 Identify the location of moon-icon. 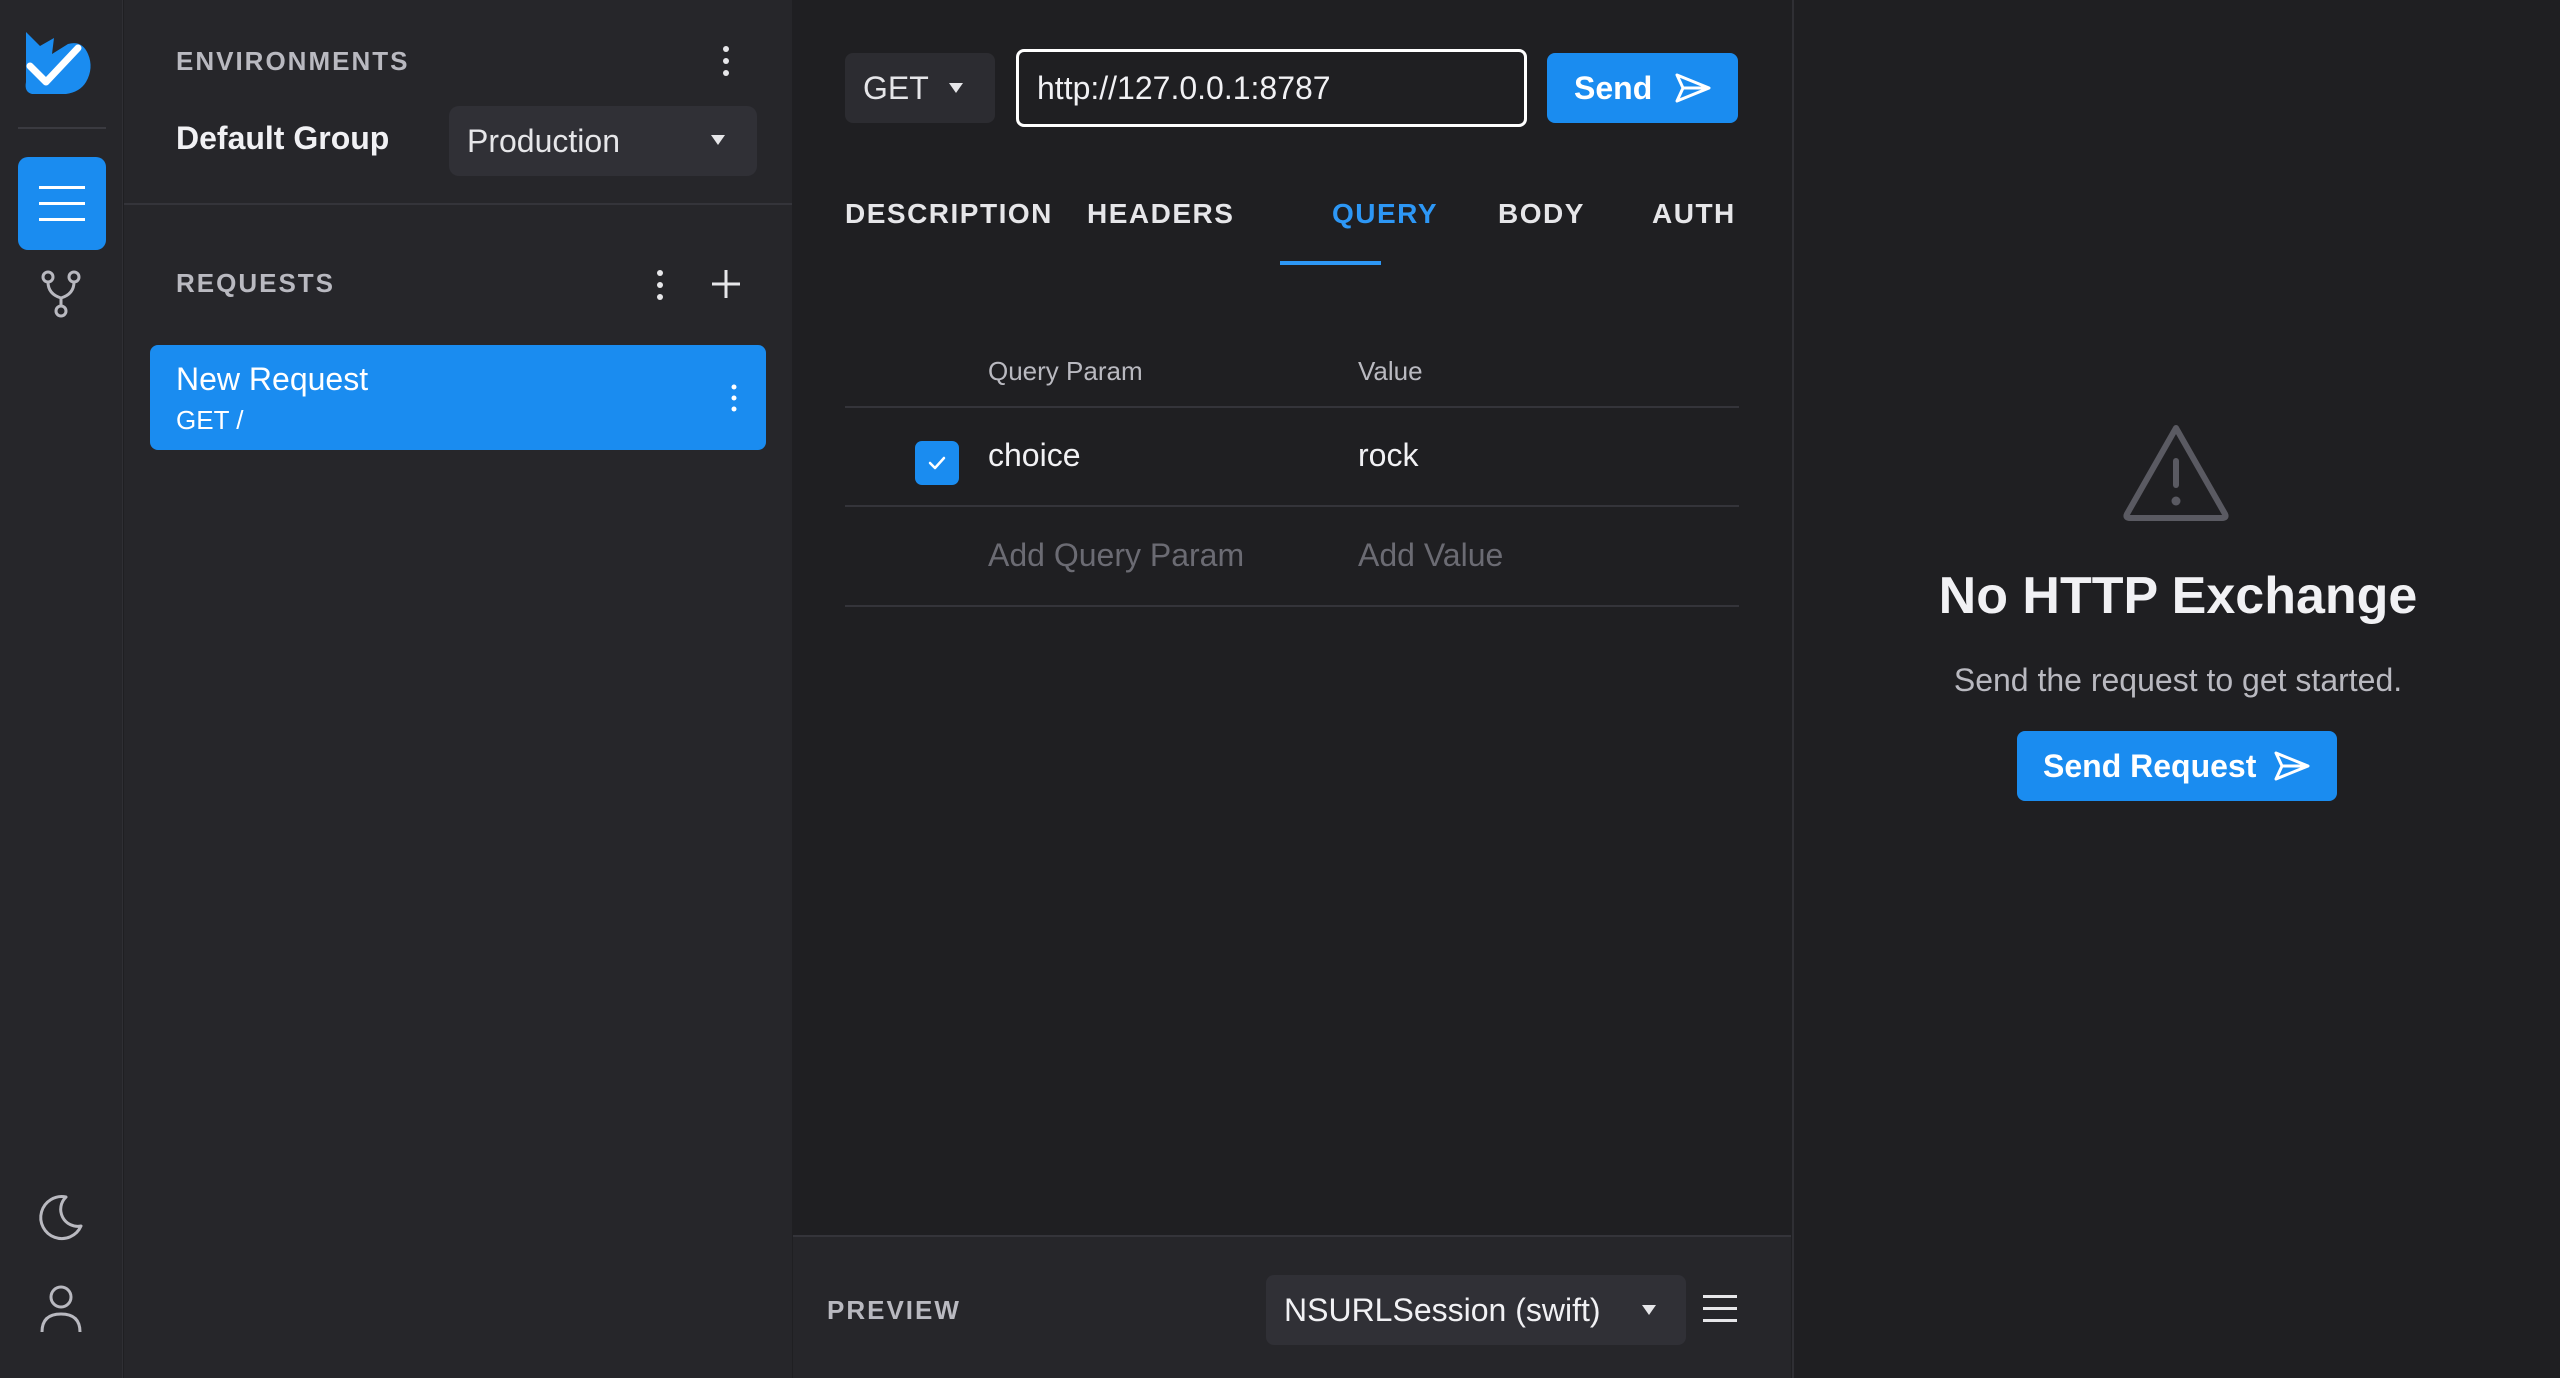
(61, 1218).